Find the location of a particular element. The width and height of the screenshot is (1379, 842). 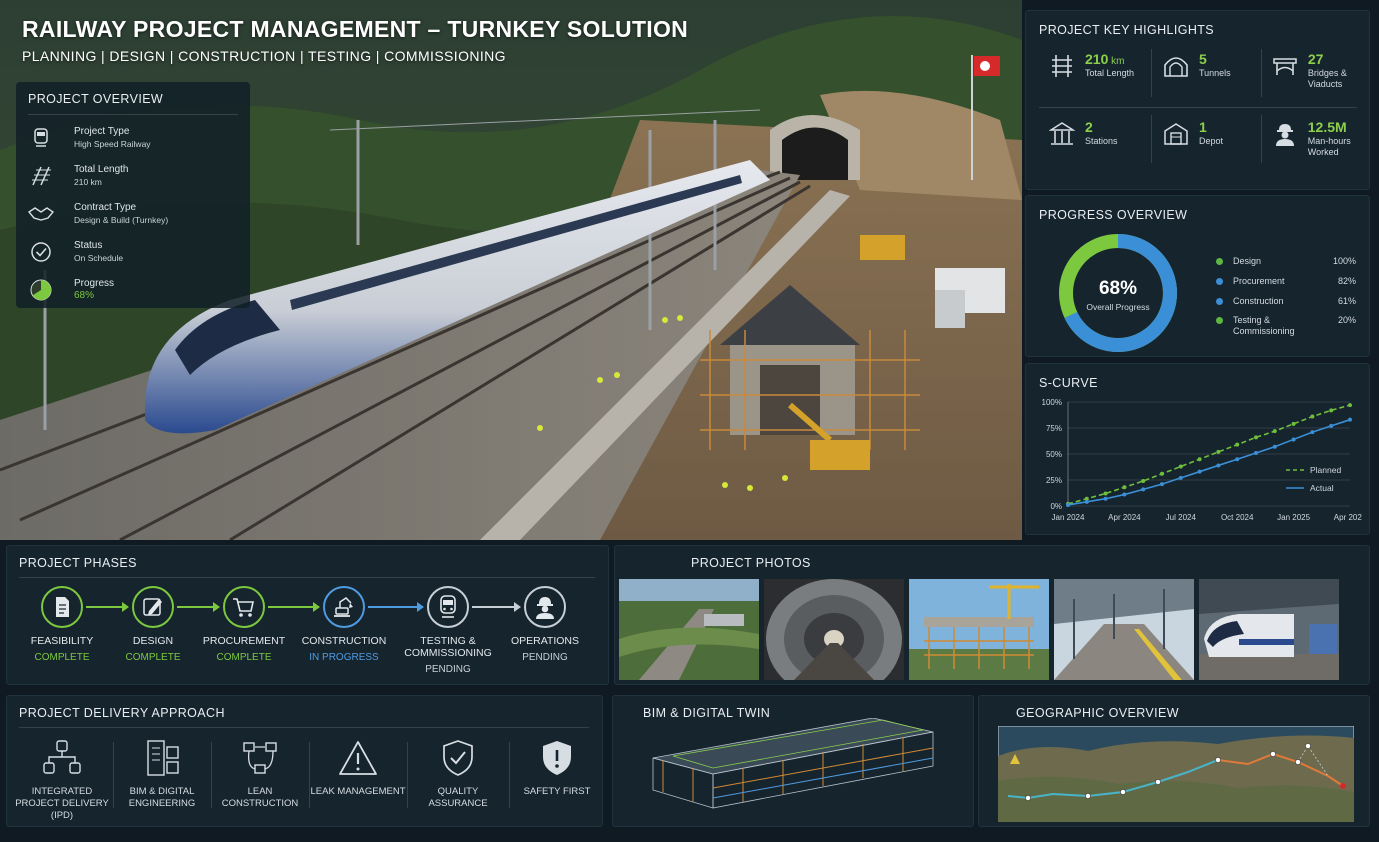

progress-legend-testing: Testing & Commissioning 20% is located at coordinates (1286, 326).